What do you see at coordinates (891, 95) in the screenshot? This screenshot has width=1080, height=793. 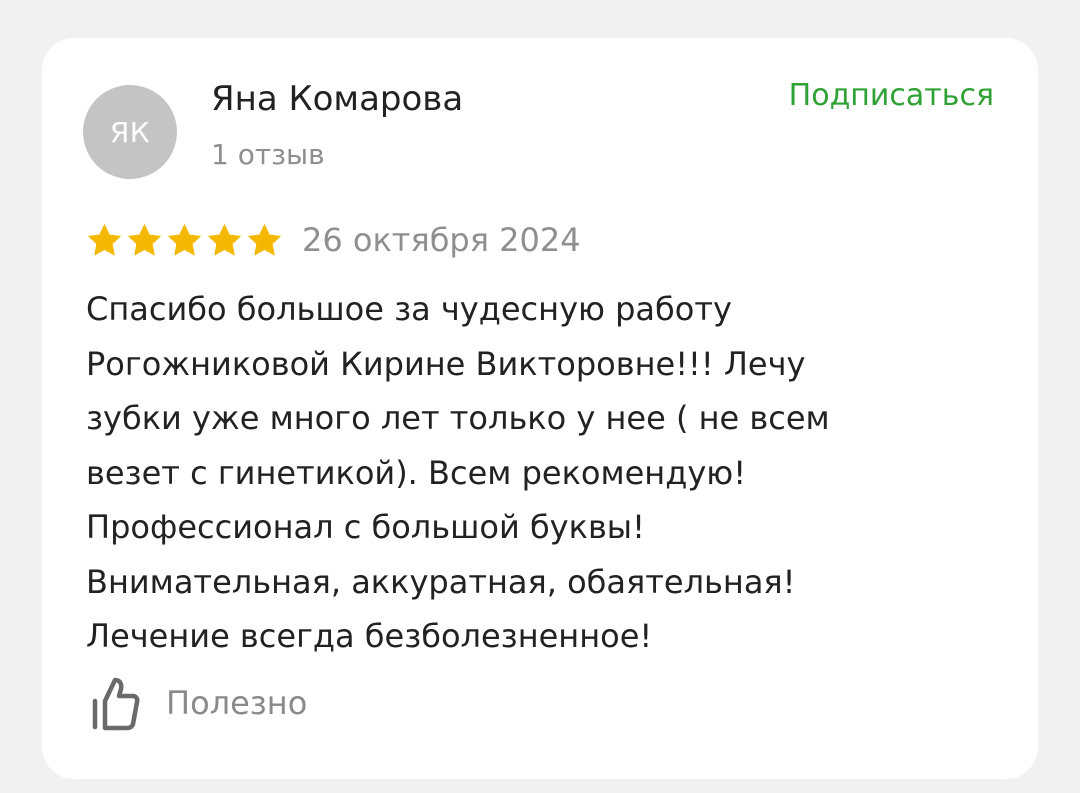 I see `subscribe-button: Подписаться` at bounding box center [891, 95].